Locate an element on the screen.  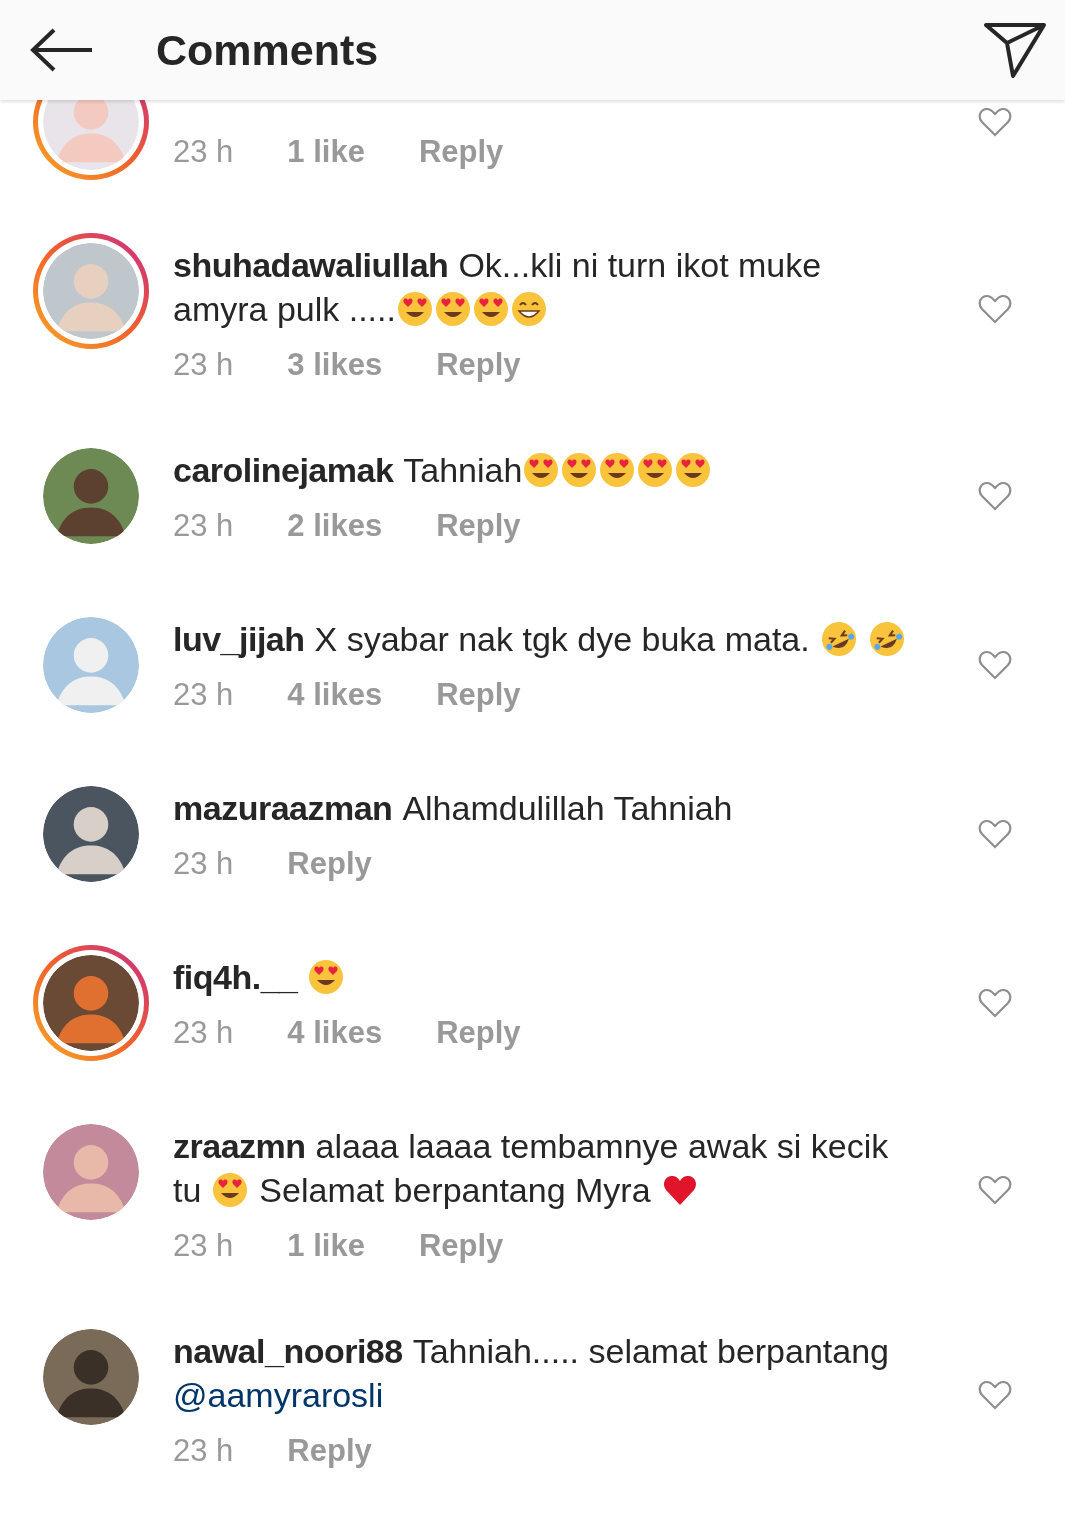
comment-text: X syabar nak tgk dye buka mata. is located at coordinates (562, 639).